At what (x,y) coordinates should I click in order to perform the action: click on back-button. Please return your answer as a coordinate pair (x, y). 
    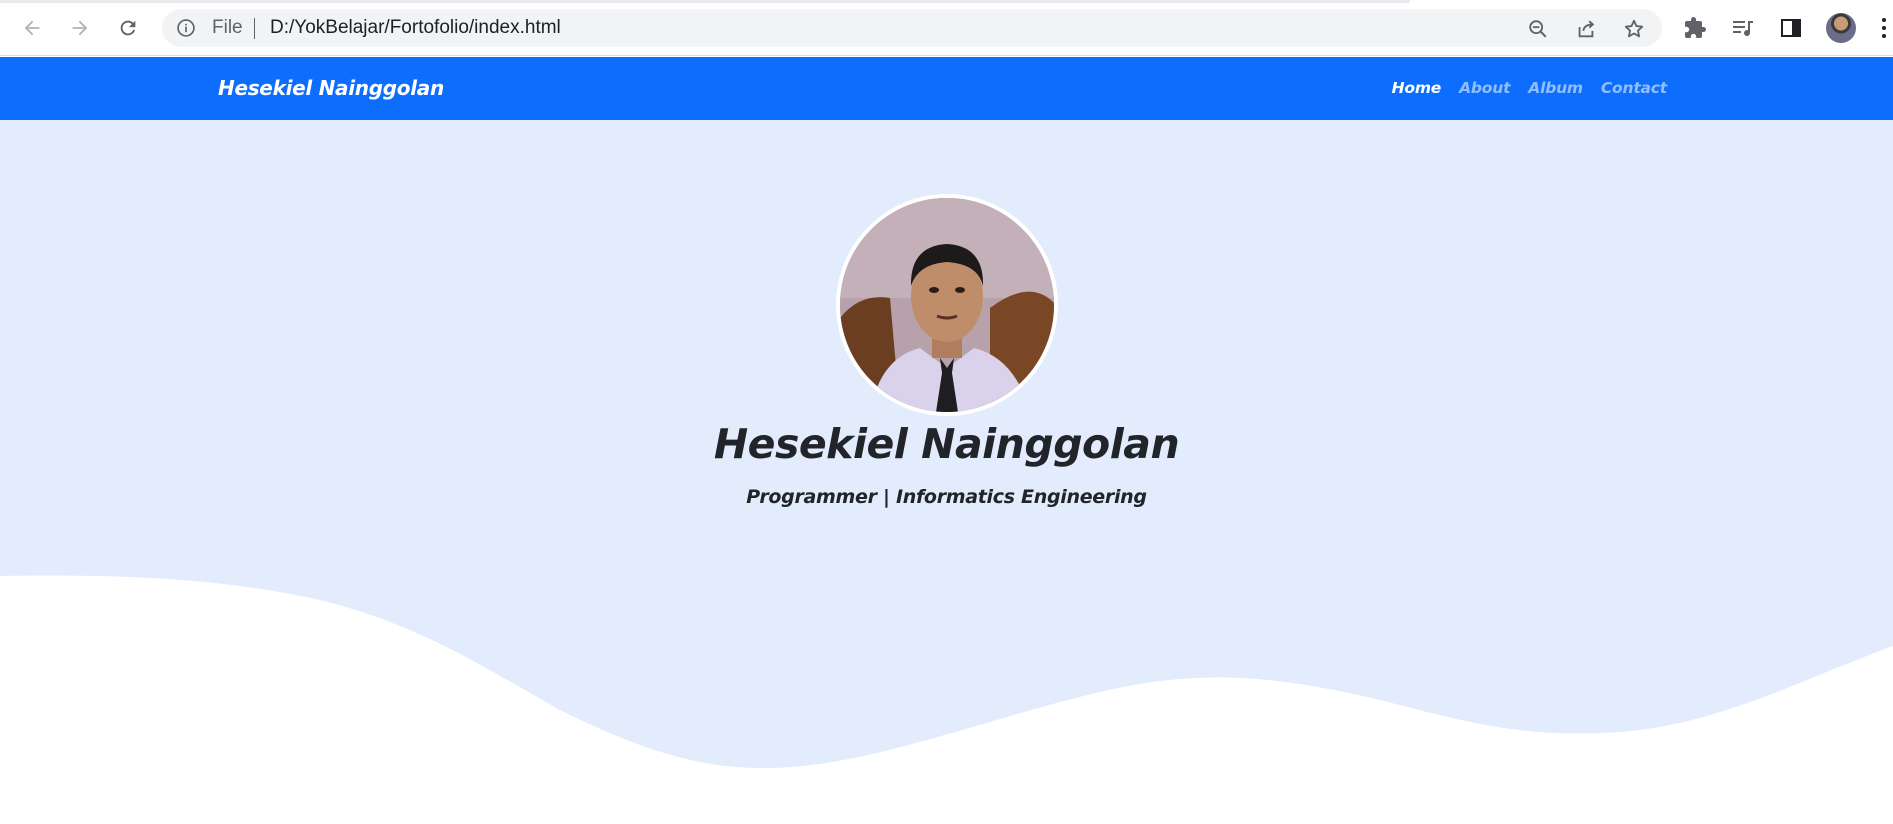
    Looking at the image, I should click on (32, 28).